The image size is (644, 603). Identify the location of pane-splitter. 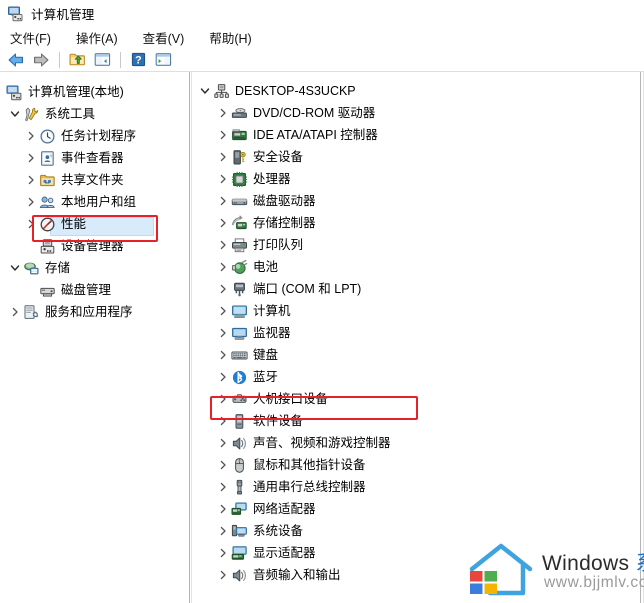
(190, 337).